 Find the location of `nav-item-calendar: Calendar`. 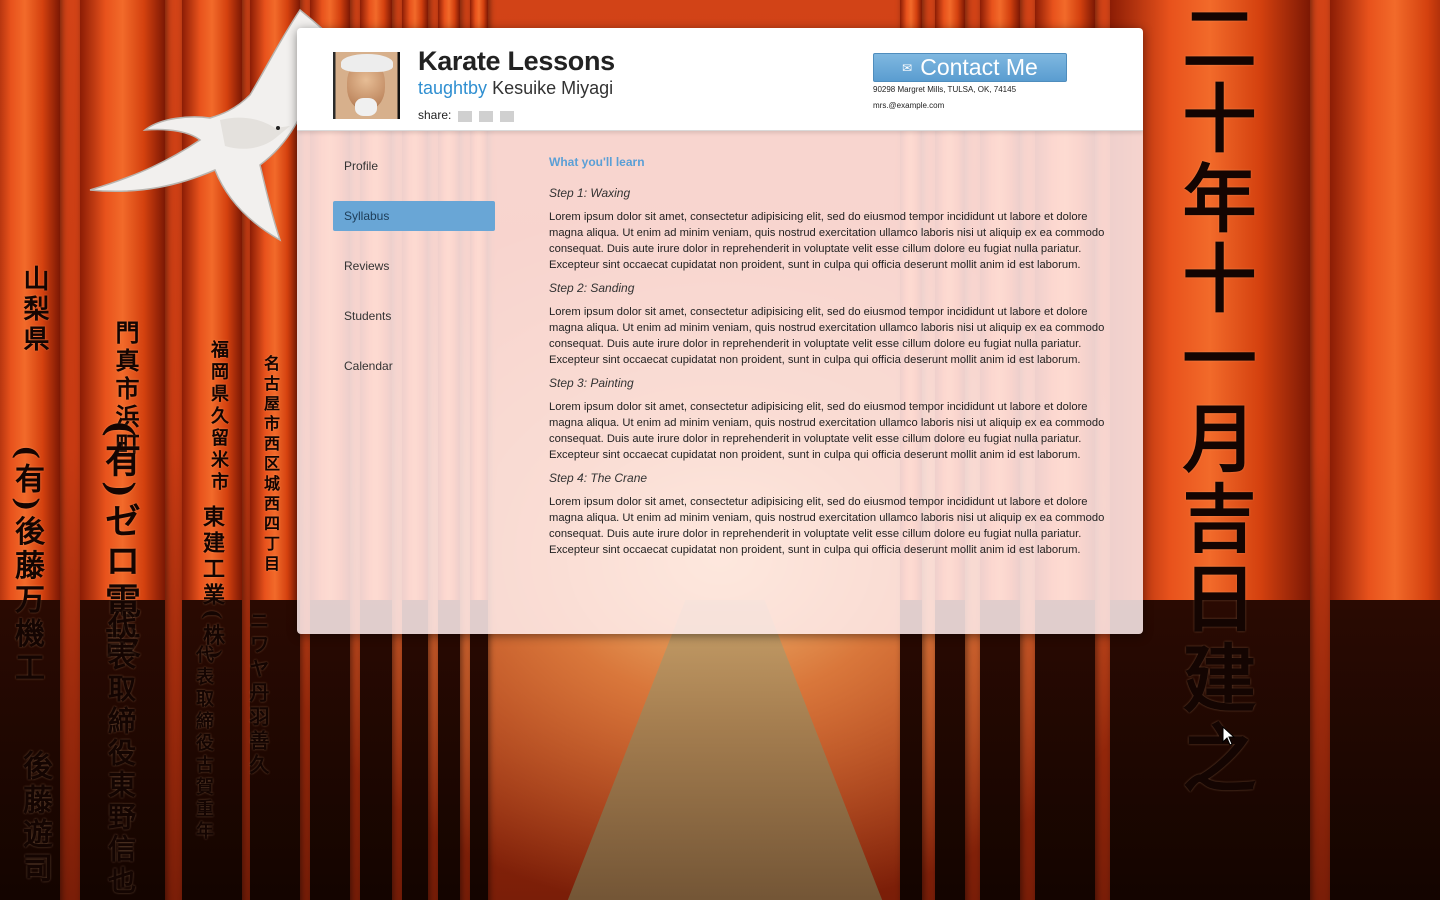

nav-item-calendar: Calendar is located at coordinates (414, 366).